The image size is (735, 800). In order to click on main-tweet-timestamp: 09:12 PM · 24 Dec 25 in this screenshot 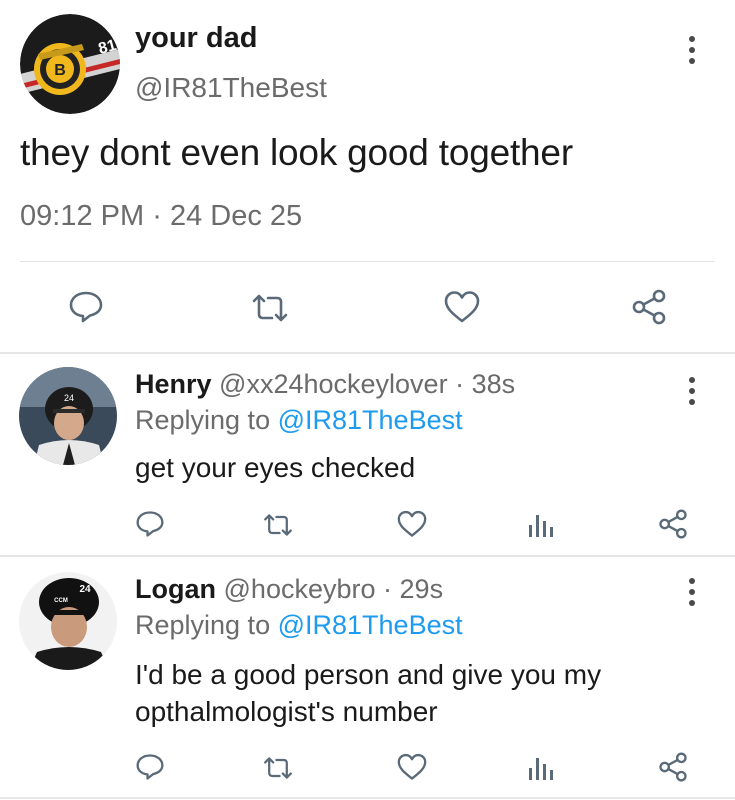, I will do `click(161, 216)`.